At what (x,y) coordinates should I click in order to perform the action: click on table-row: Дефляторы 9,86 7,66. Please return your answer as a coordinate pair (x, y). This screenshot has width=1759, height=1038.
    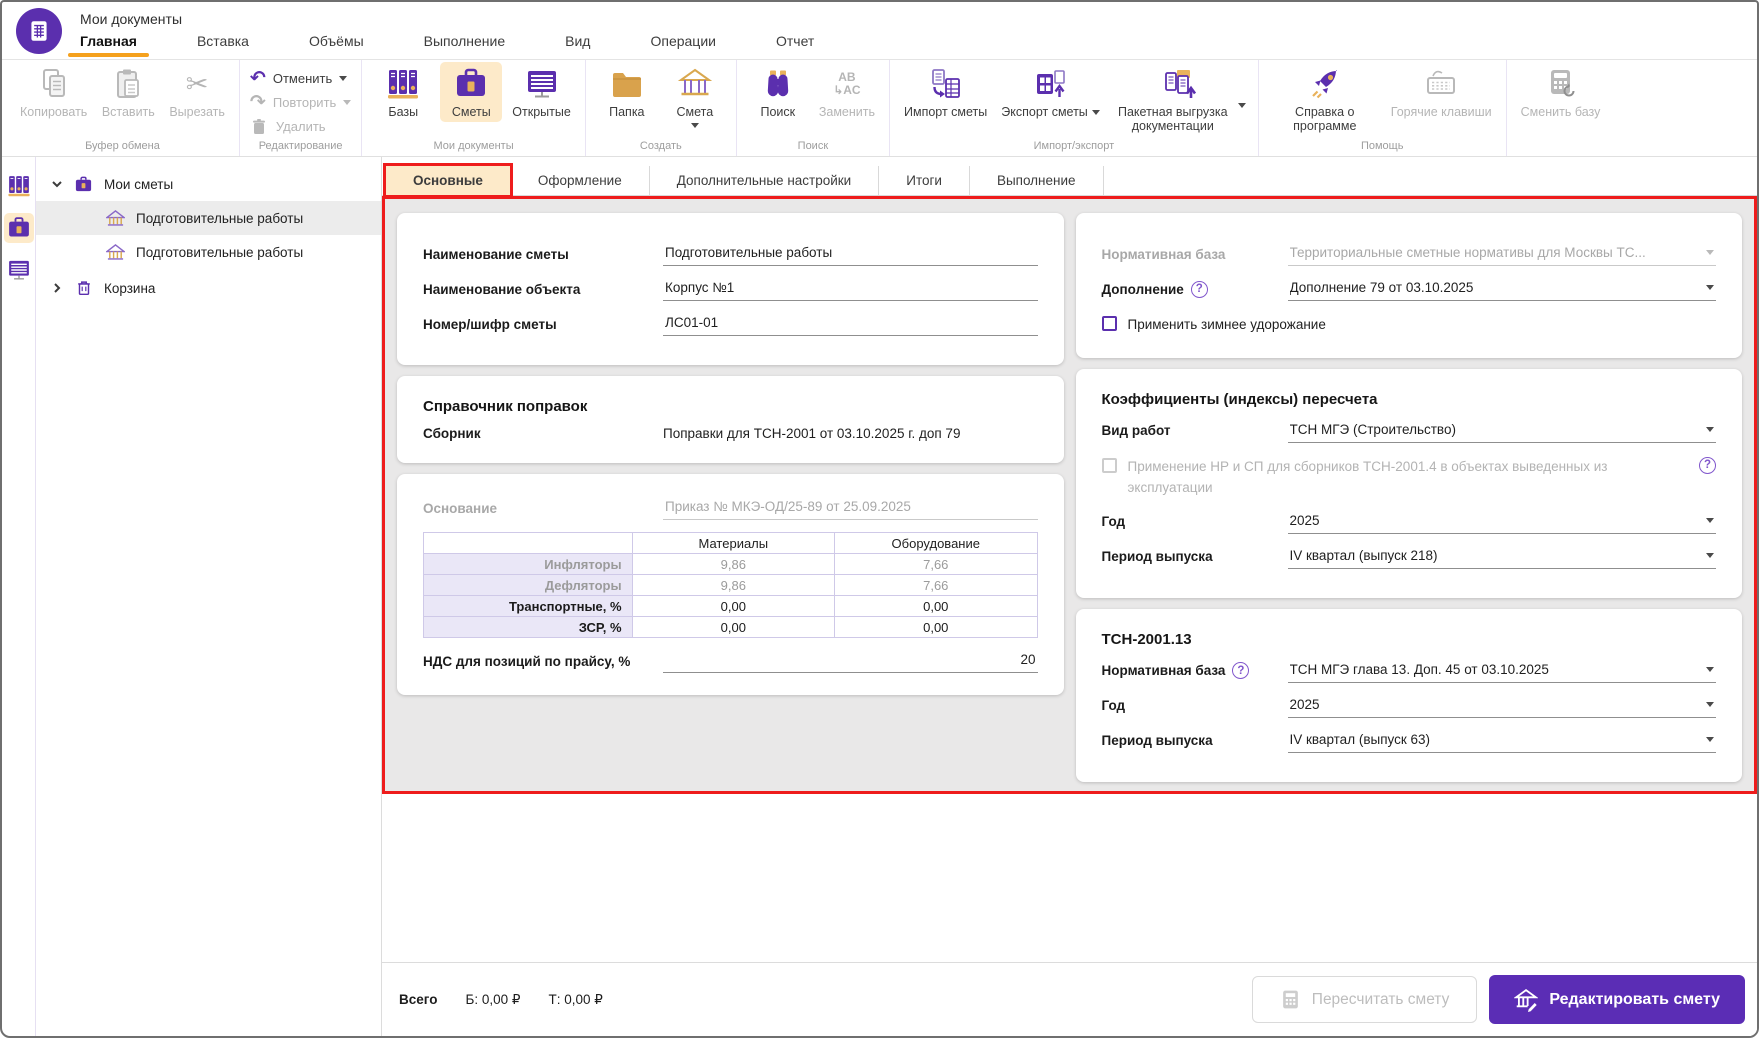
    Looking at the image, I should click on (730, 585).